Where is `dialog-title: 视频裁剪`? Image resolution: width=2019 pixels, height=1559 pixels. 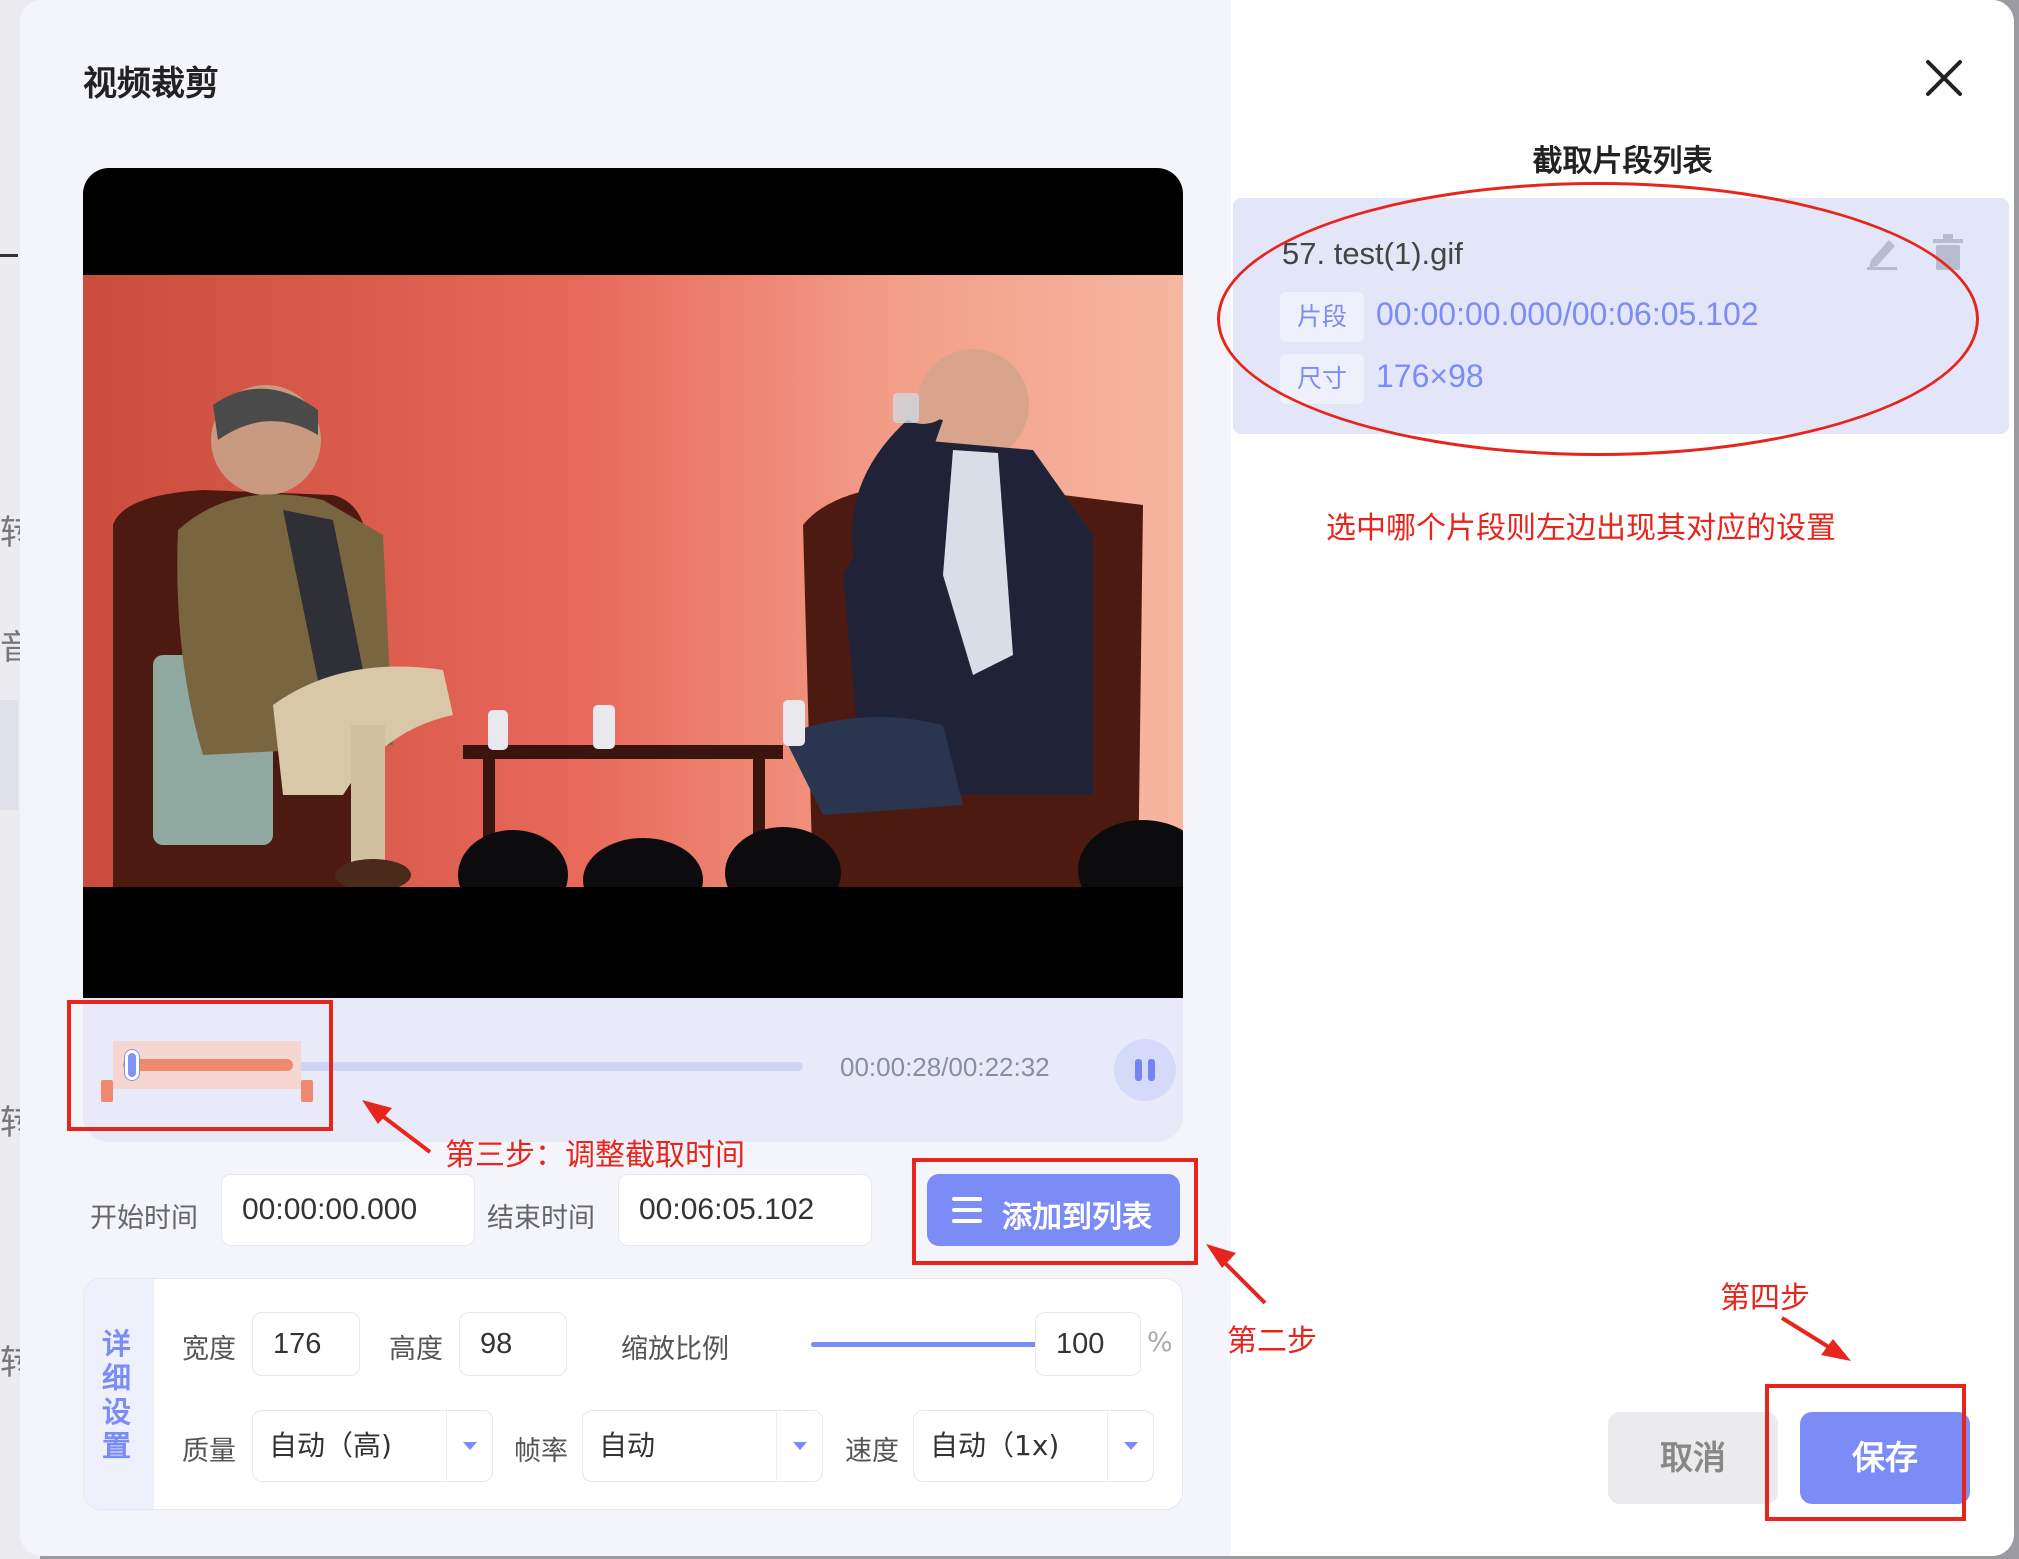
dialog-title: 视频裁剪 is located at coordinates (151, 84).